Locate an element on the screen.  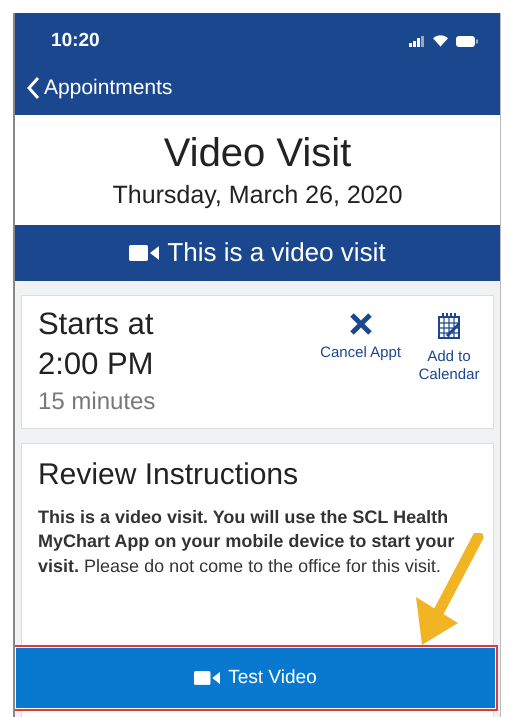
chevron-left-icon is located at coordinates (33, 88).